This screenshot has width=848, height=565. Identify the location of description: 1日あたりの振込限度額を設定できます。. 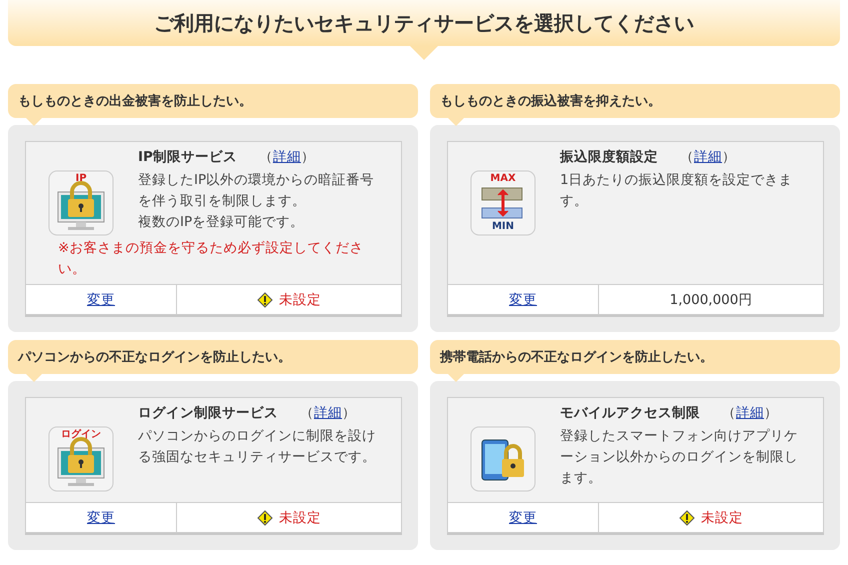
(677, 191).